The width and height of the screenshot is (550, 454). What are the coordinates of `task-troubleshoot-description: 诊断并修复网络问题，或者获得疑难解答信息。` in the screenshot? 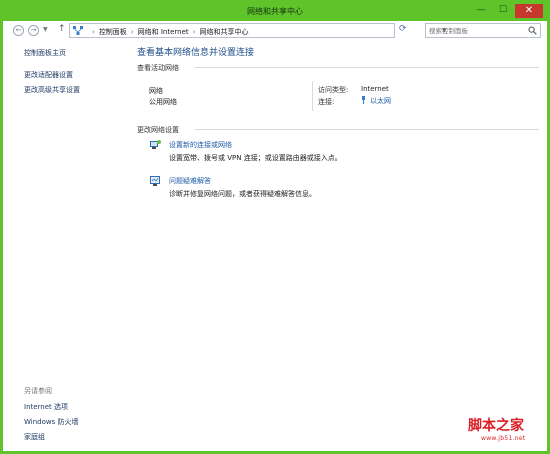 It's located at (242, 194).